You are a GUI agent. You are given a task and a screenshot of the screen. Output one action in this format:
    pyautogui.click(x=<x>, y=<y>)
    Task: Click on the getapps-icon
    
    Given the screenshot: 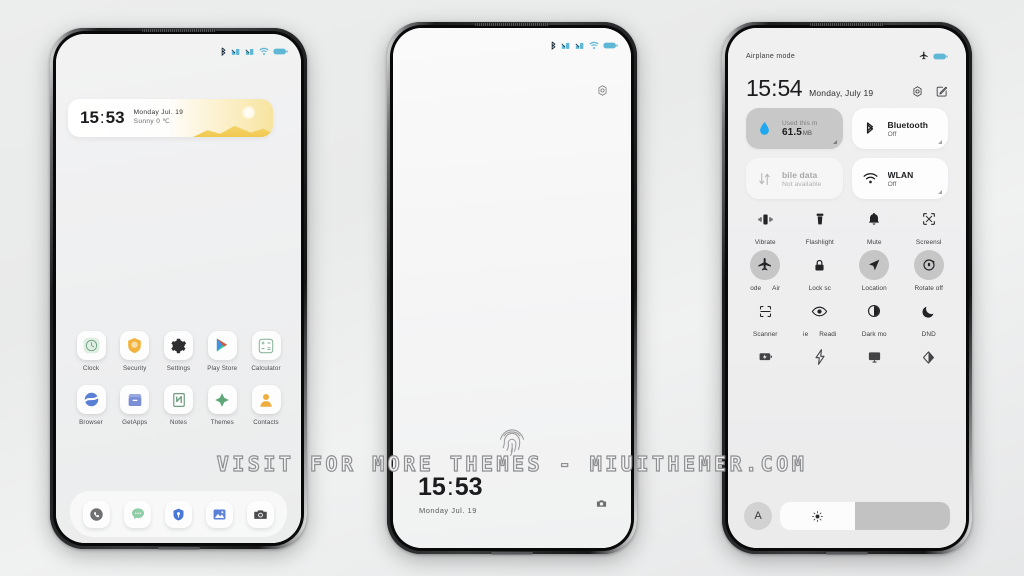 What is the action you would take?
    pyautogui.click(x=135, y=399)
    